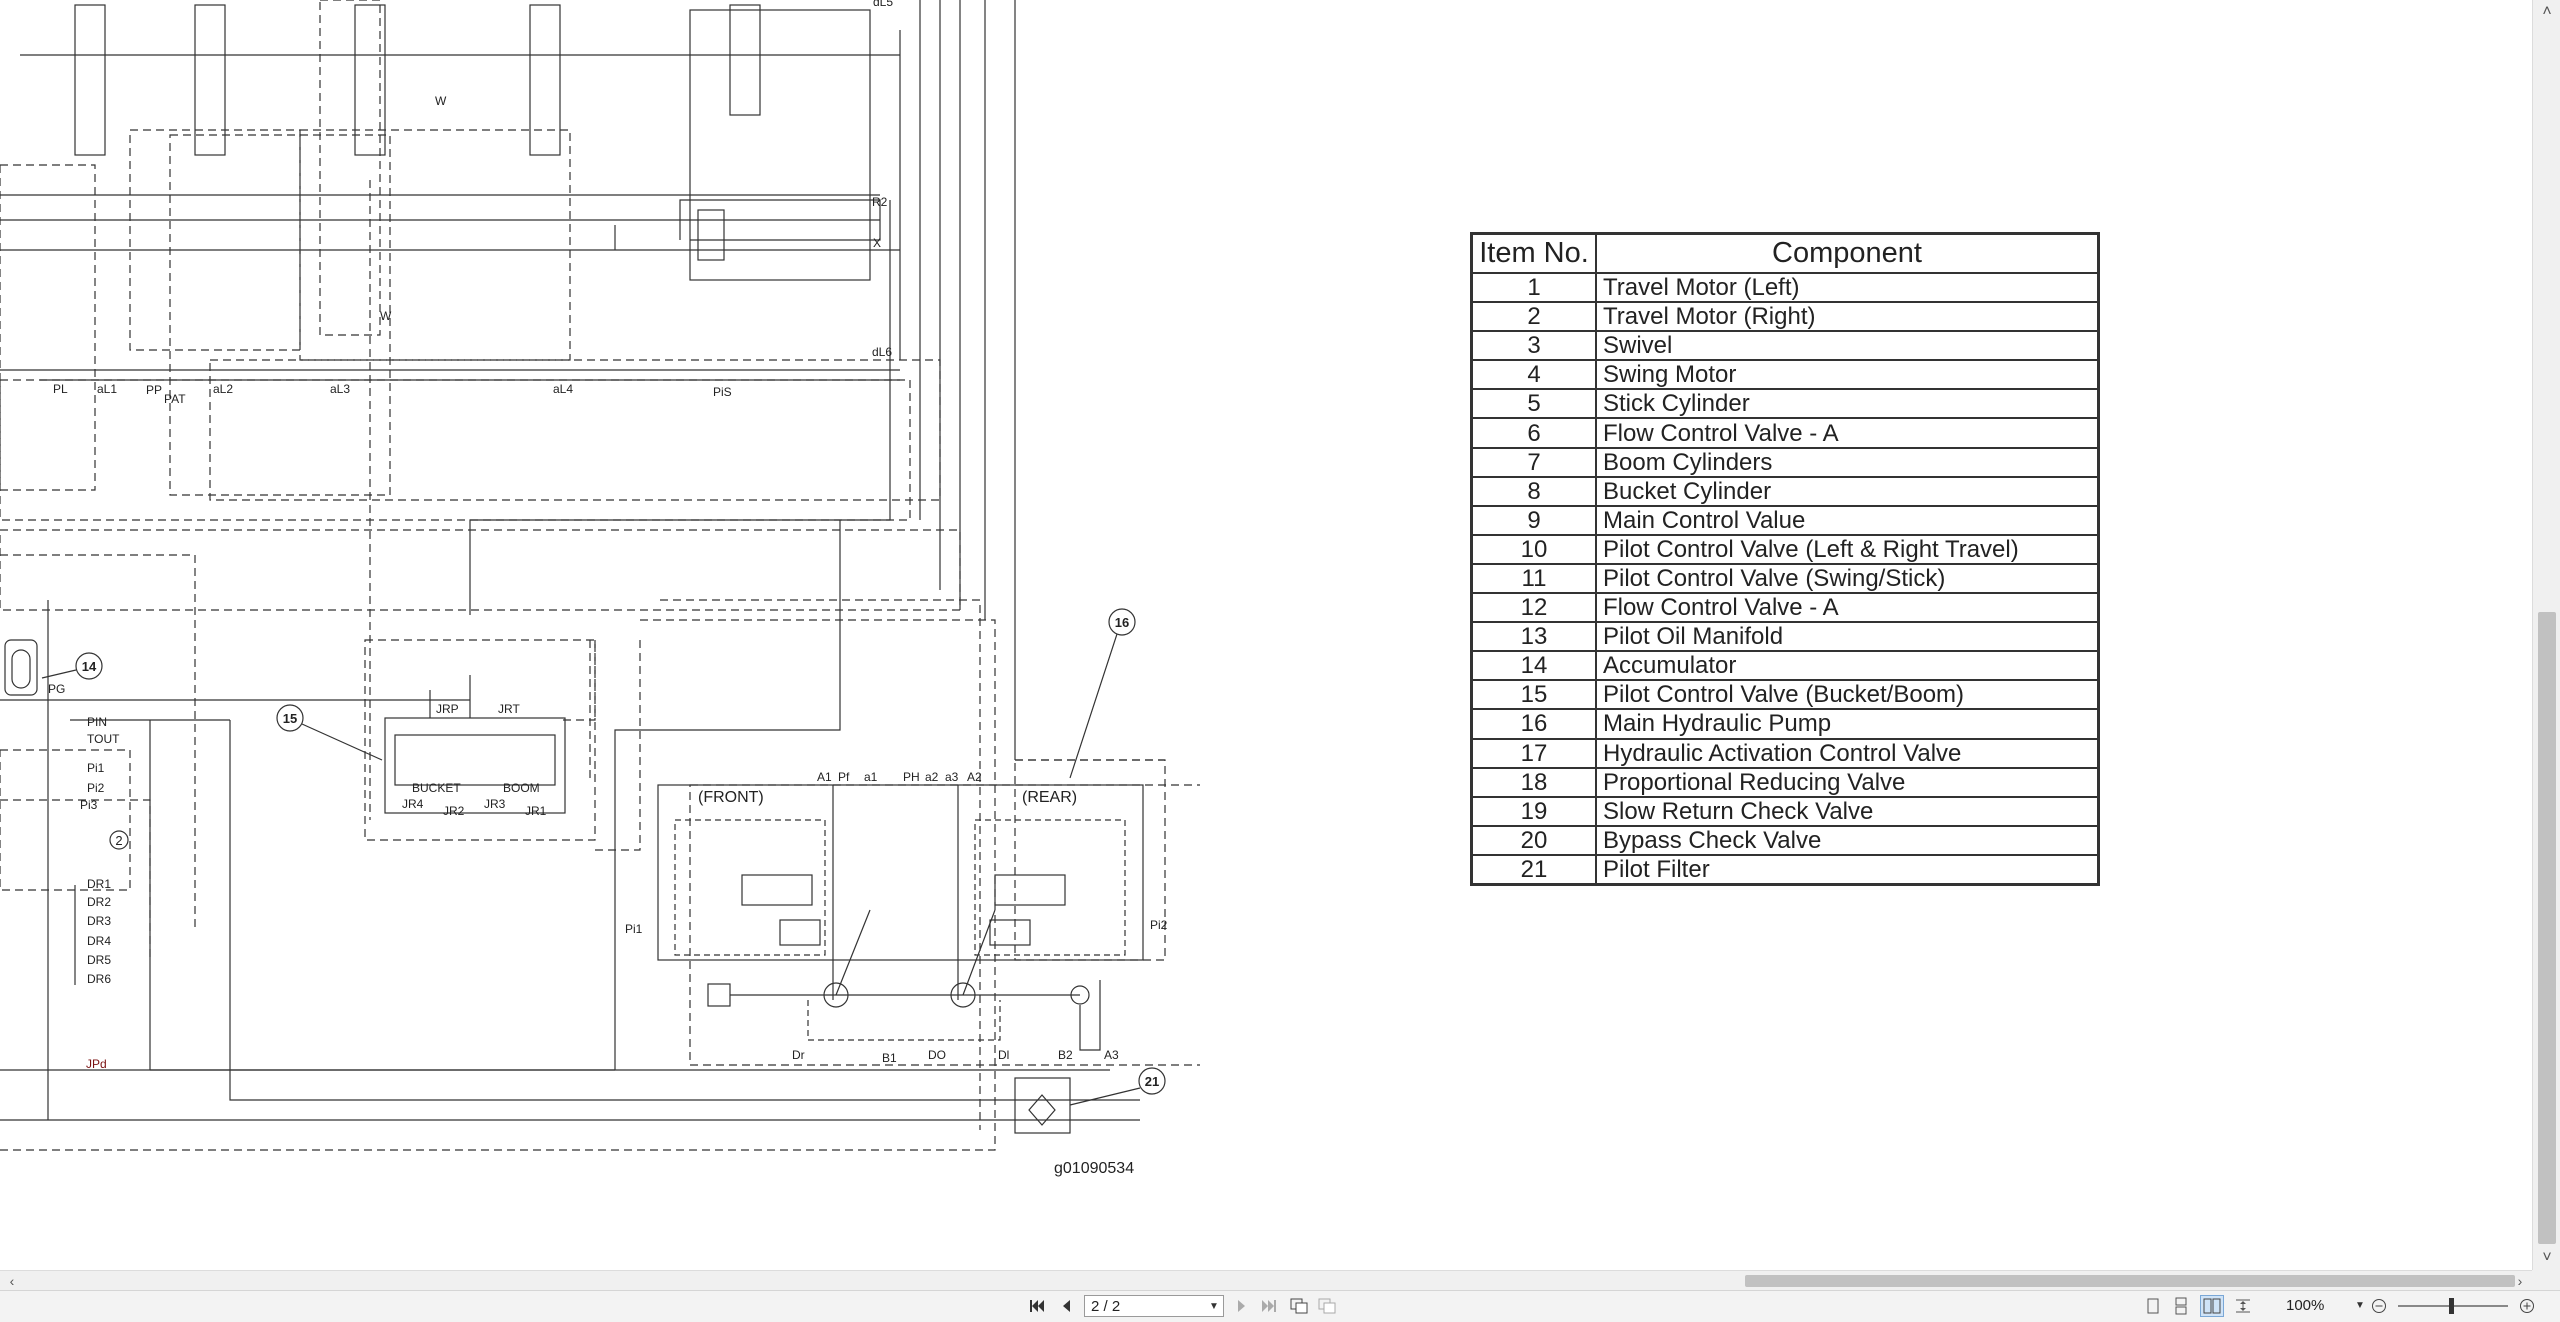 The height and width of the screenshot is (1322, 2560). What do you see at coordinates (1533, 317) in the screenshot?
I see `legend-item-number: 2` at bounding box center [1533, 317].